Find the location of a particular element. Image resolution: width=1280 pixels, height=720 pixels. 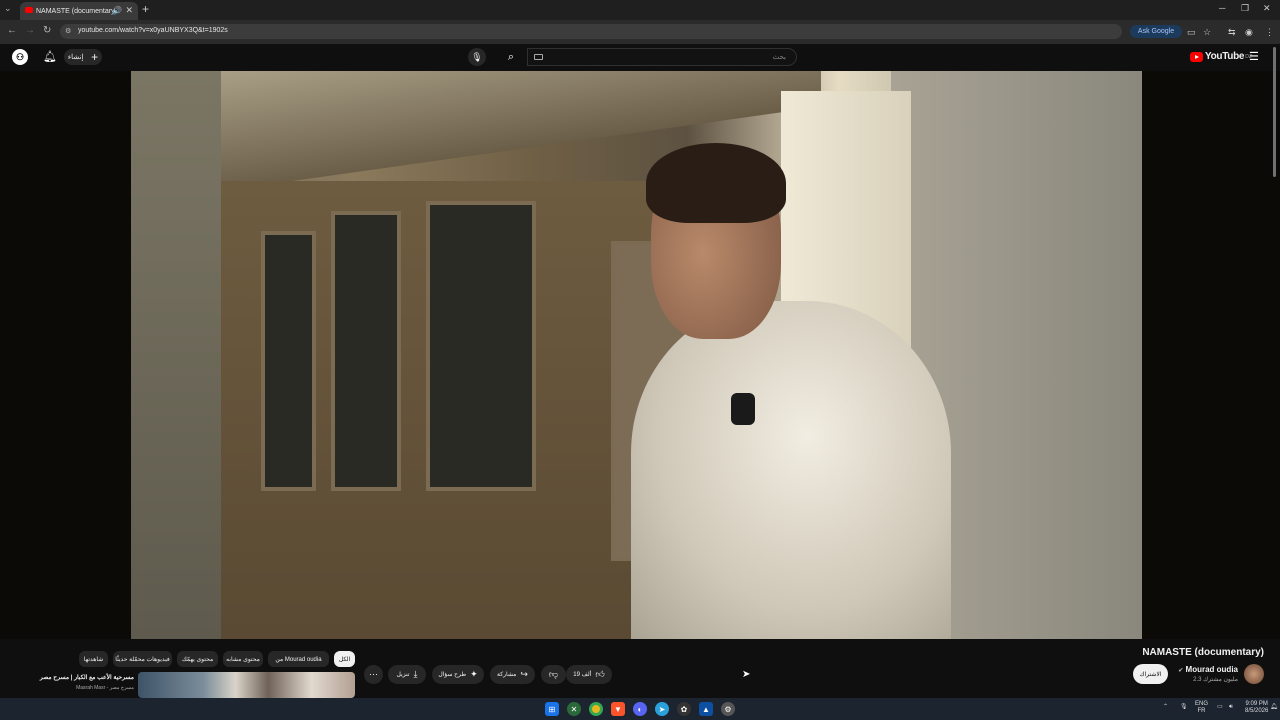

page-scrollbar is located at coordinates (1275, 372).